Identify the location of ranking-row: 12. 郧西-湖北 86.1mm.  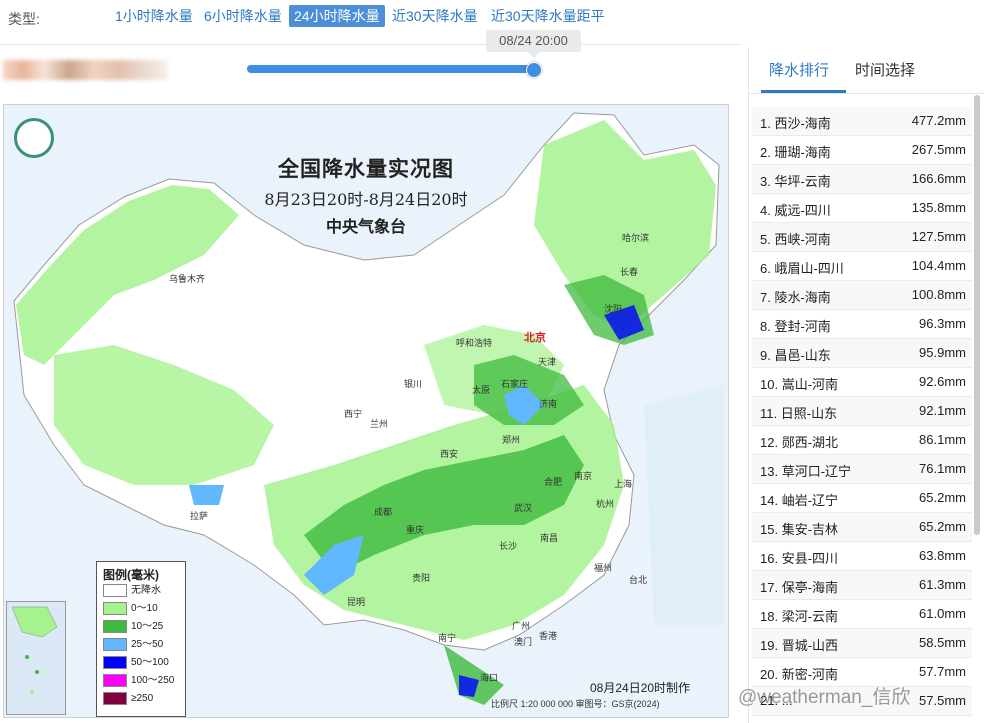
(862, 440).